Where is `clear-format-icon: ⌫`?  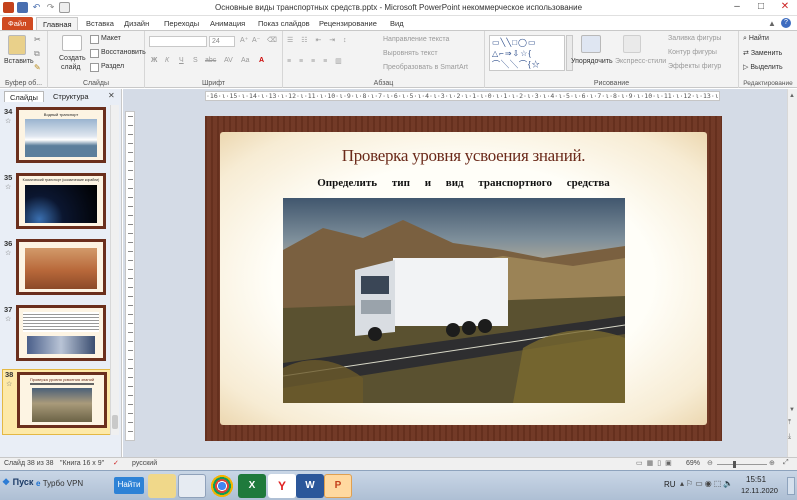
clear-format-icon: ⌫ is located at coordinates (272, 40).